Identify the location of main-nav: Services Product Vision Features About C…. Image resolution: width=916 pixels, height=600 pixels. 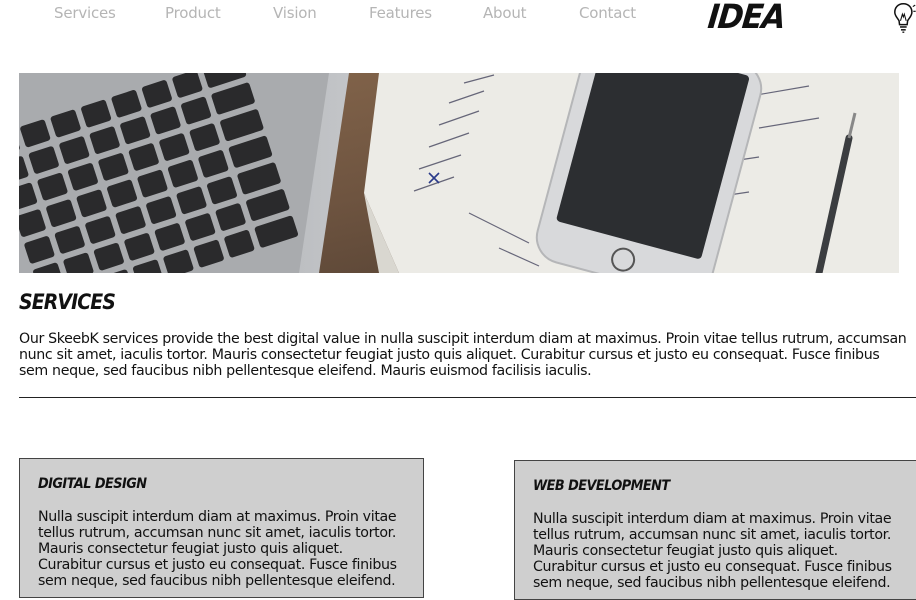
(458, 20).